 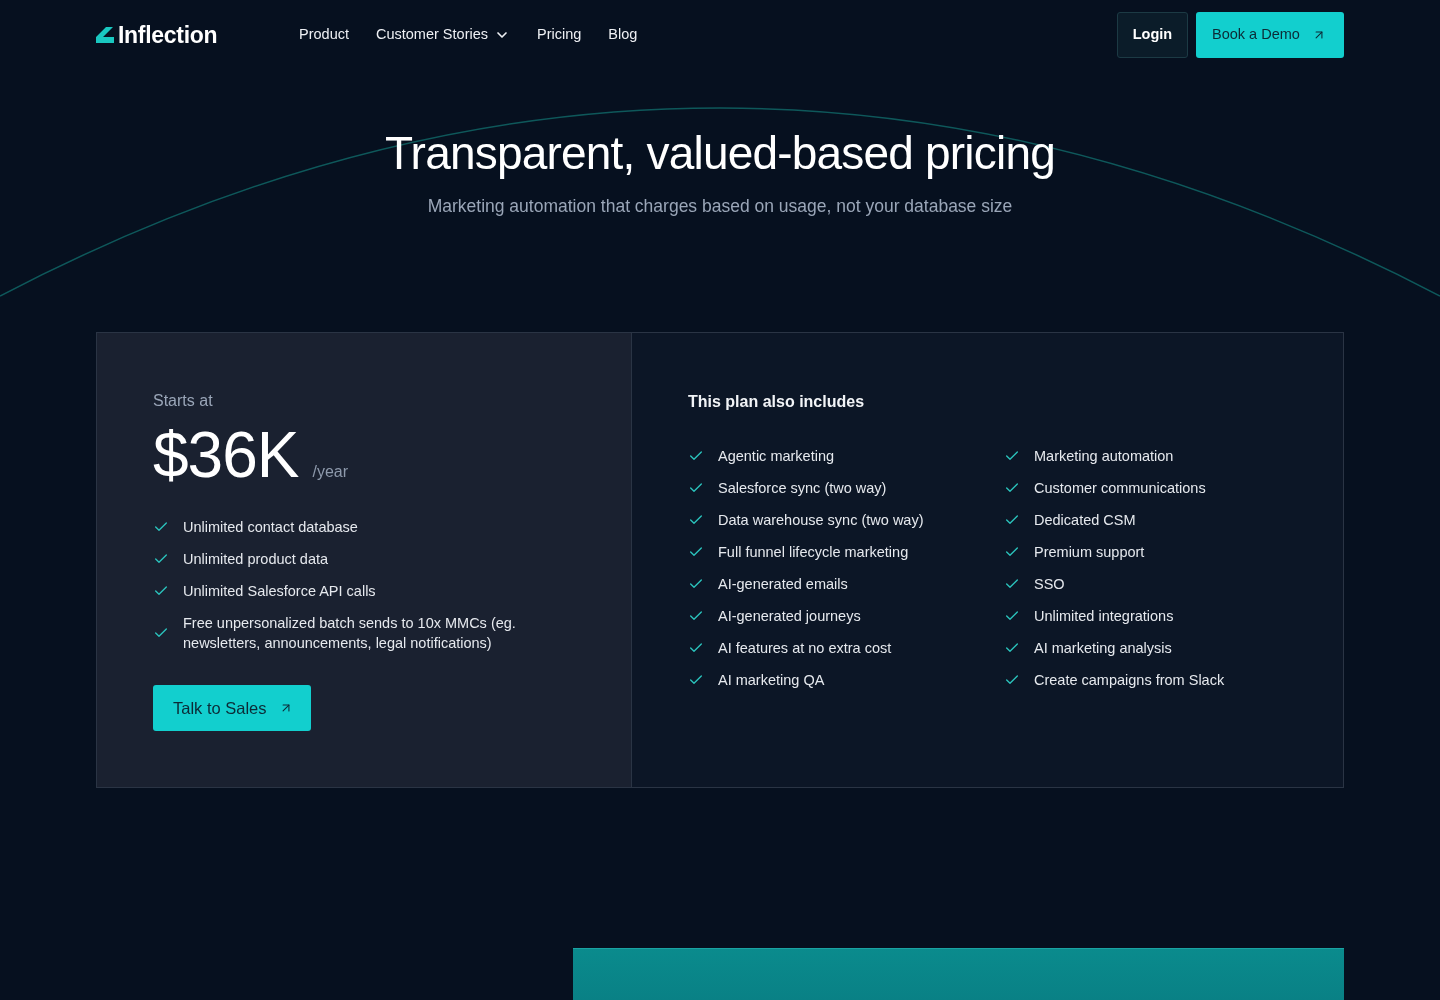 What do you see at coordinates (350, 633) in the screenshot?
I see `feature-text: Free unpersonalized batch sends to 10x MMCs (eg. newsletters, announcements, legal notifications)` at bounding box center [350, 633].